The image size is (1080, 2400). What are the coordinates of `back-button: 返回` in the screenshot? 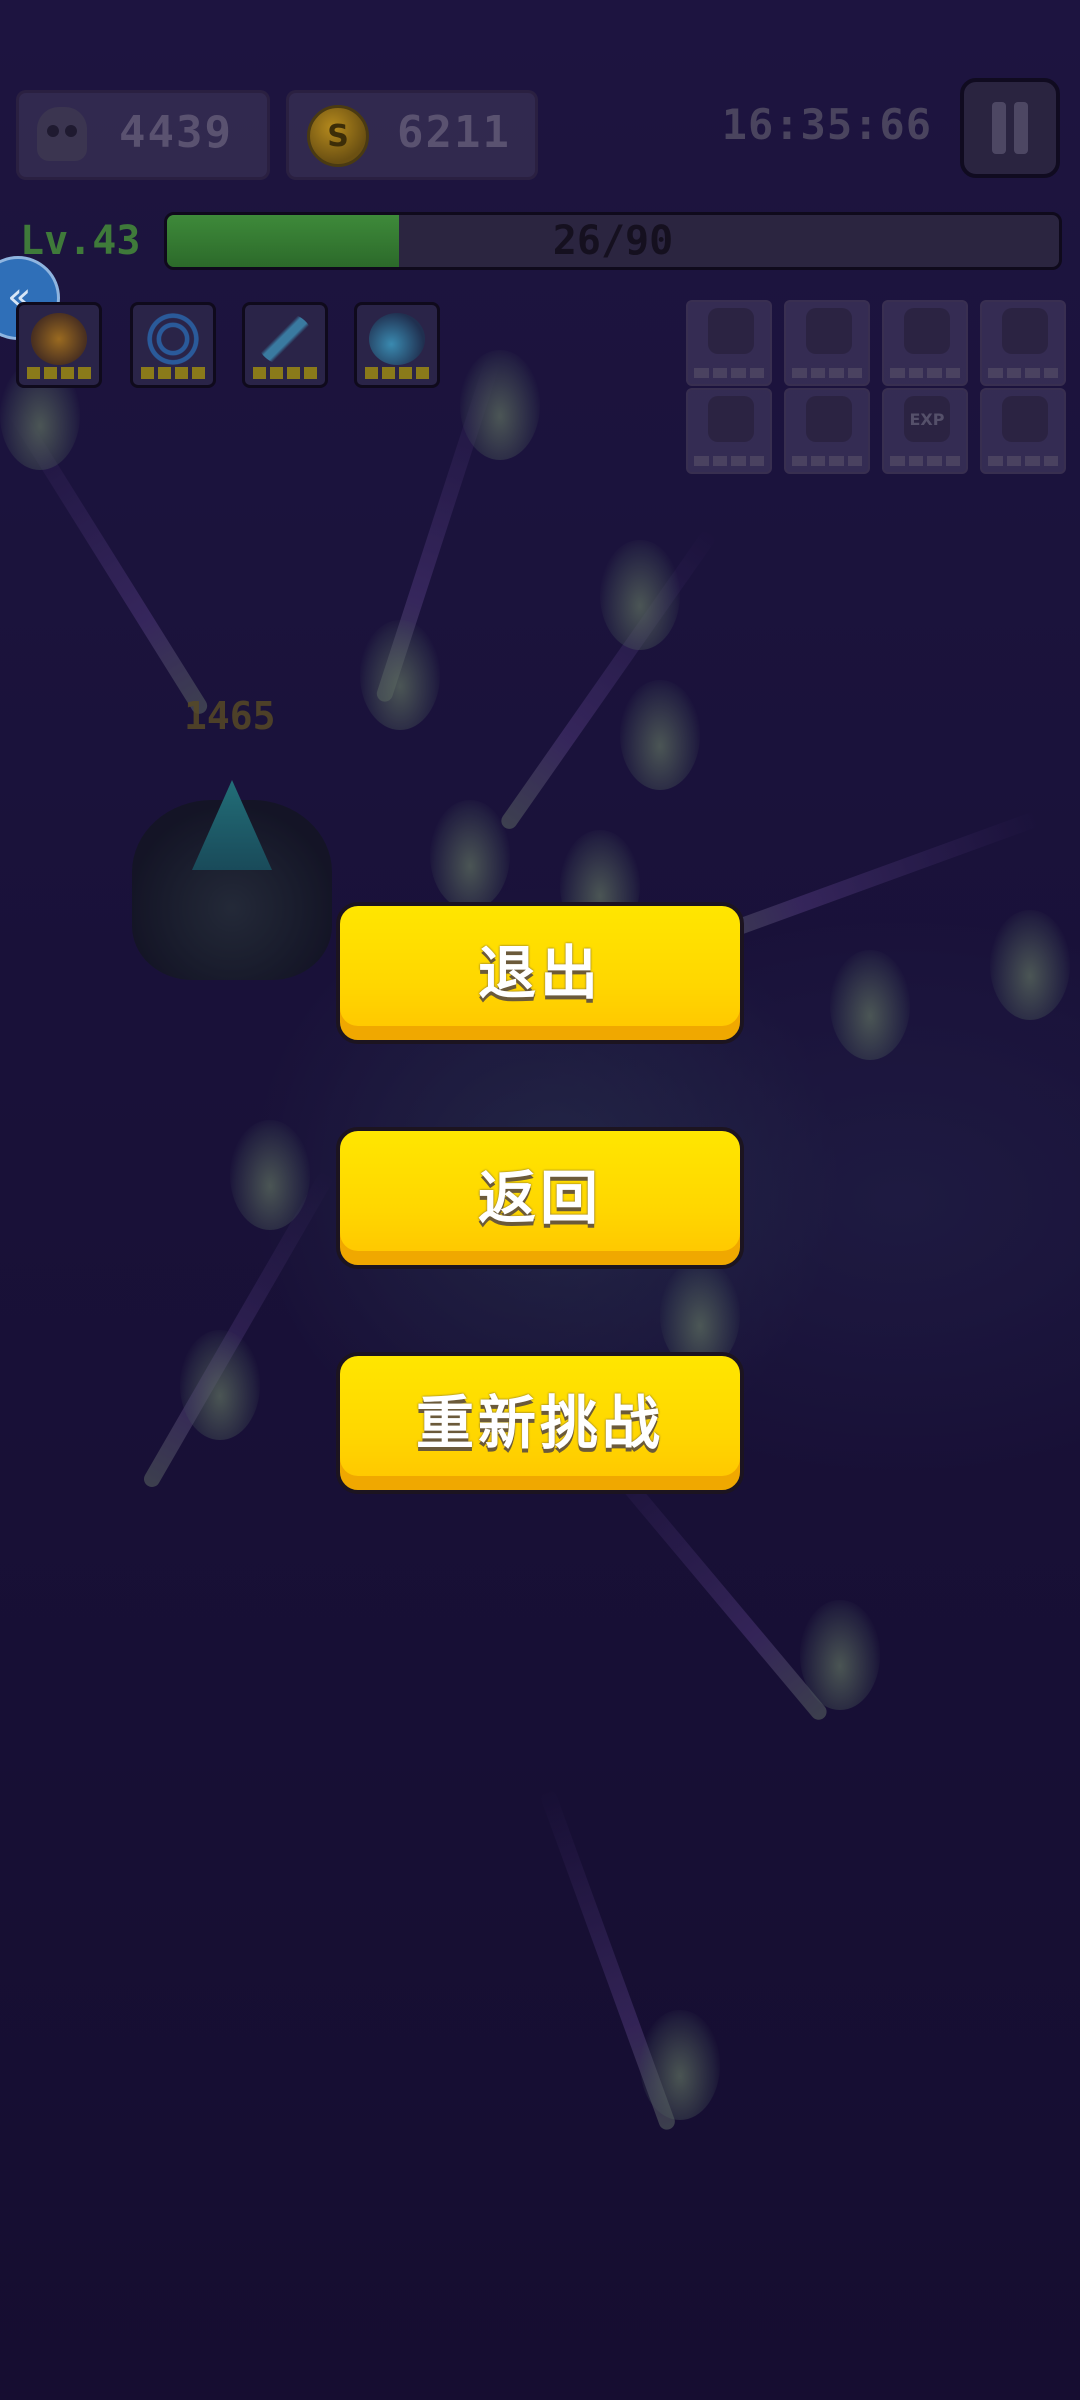 It's located at (540, 1198).